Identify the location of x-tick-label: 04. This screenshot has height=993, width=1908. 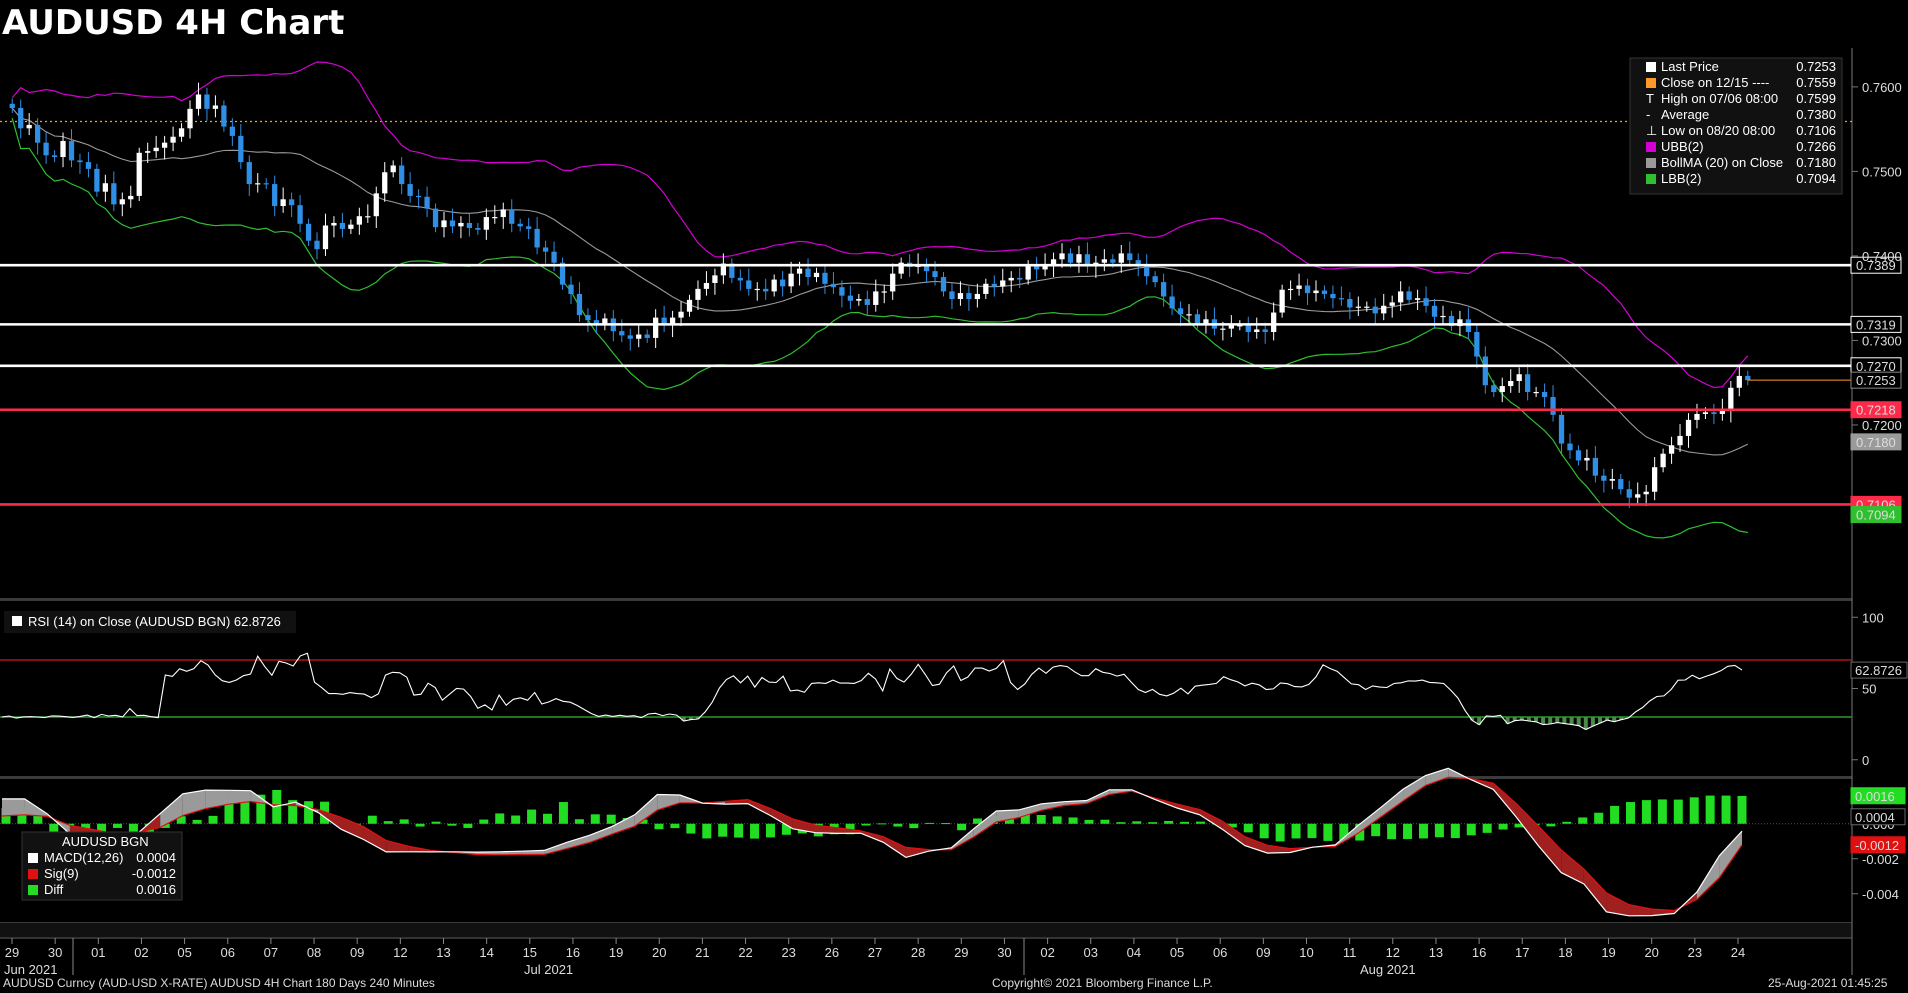
(1134, 952).